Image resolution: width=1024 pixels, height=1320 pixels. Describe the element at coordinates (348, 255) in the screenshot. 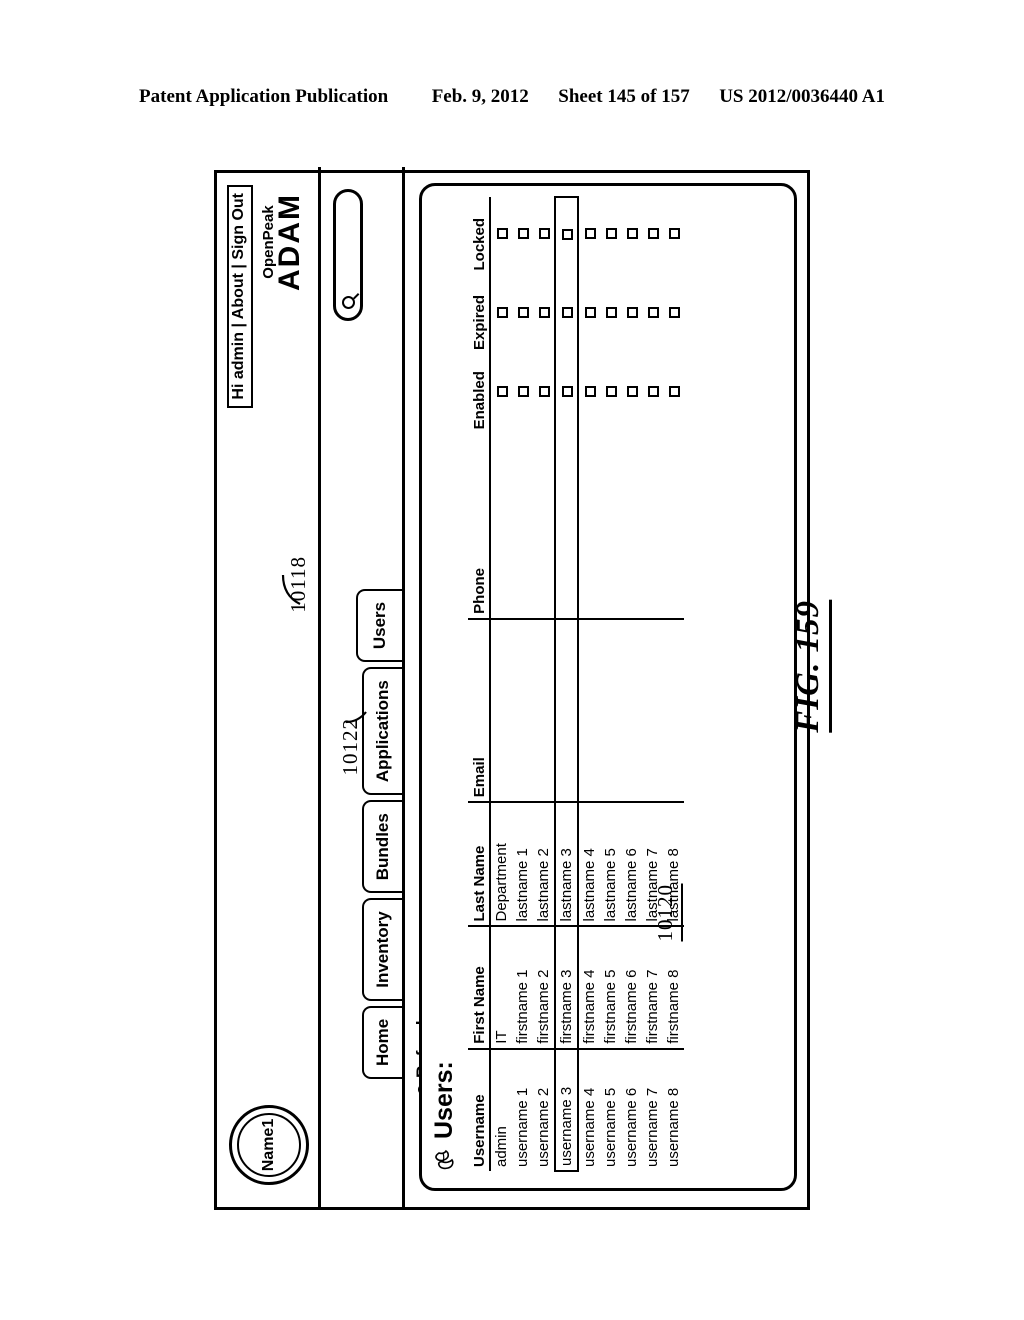

I see `search-input` at that location.